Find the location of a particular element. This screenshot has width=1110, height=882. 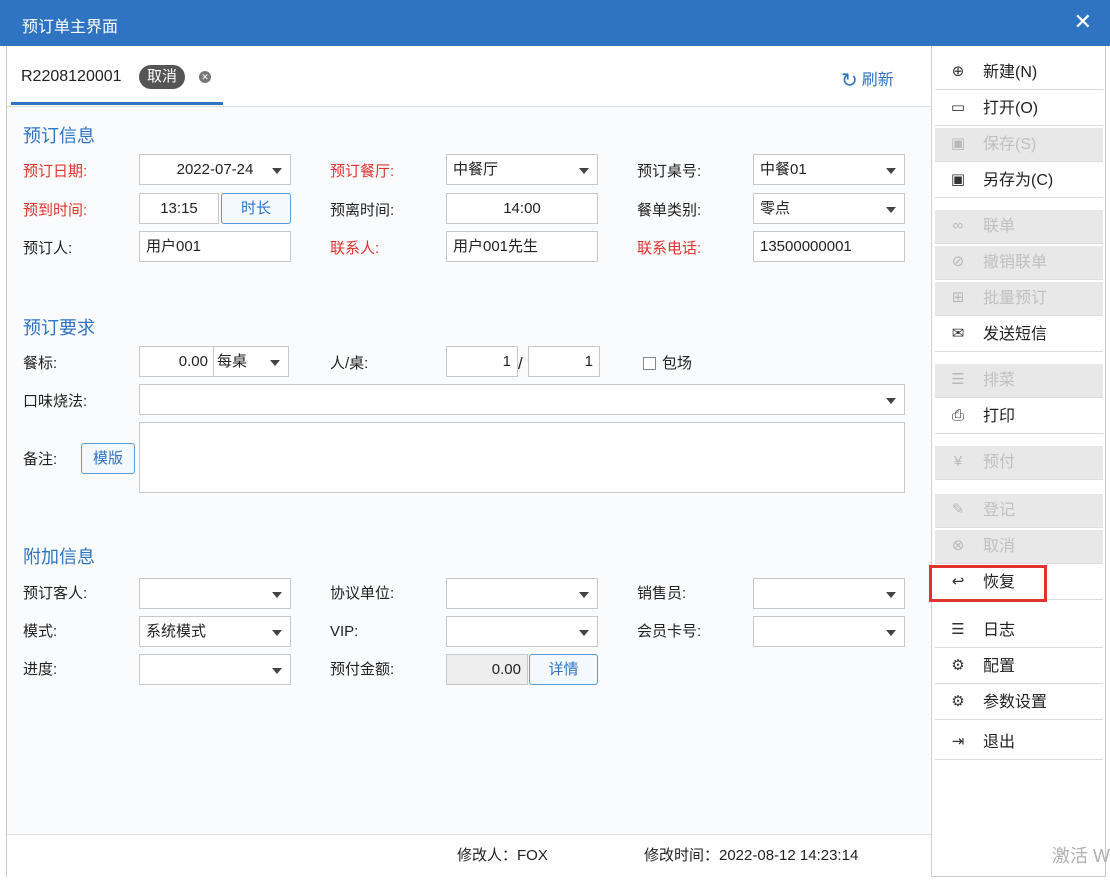

agreement-select is located at coordinates (522, 593).